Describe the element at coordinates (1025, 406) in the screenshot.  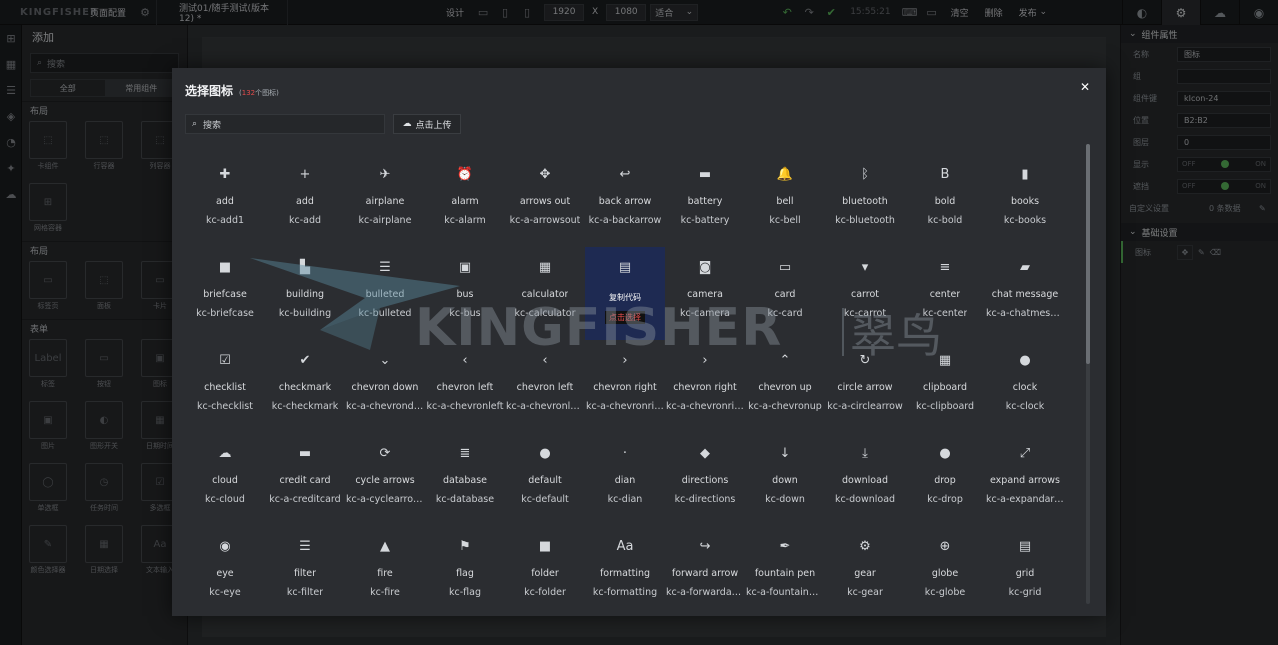
I see `icon-code: kc-clock` at that location.